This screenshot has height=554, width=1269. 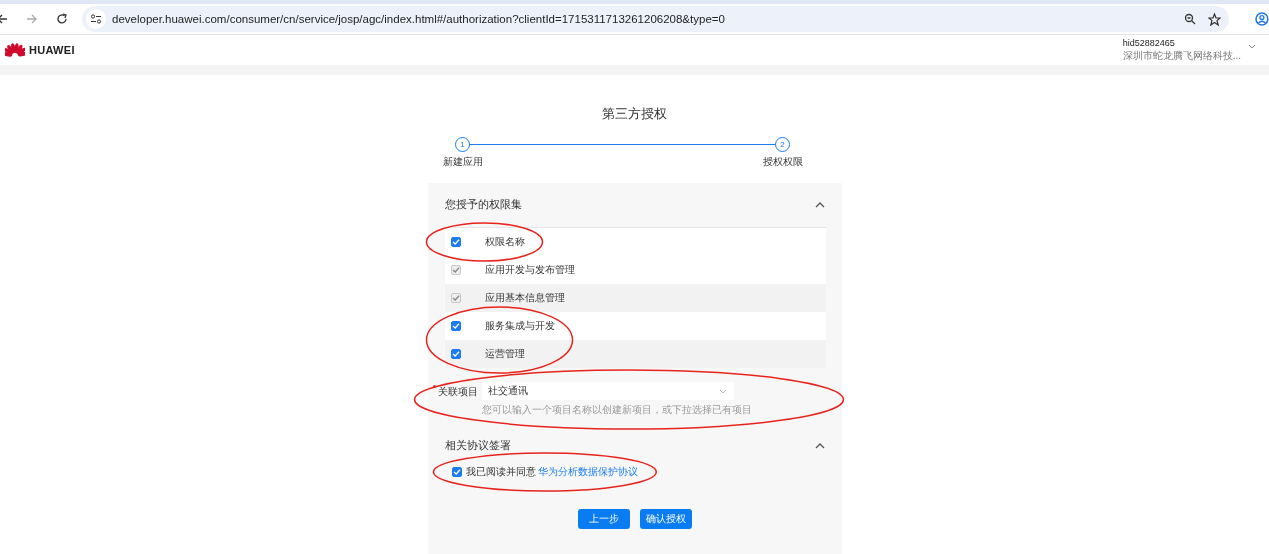 I want to click on permission-name: 运营管理, so click(x=504, y=354).